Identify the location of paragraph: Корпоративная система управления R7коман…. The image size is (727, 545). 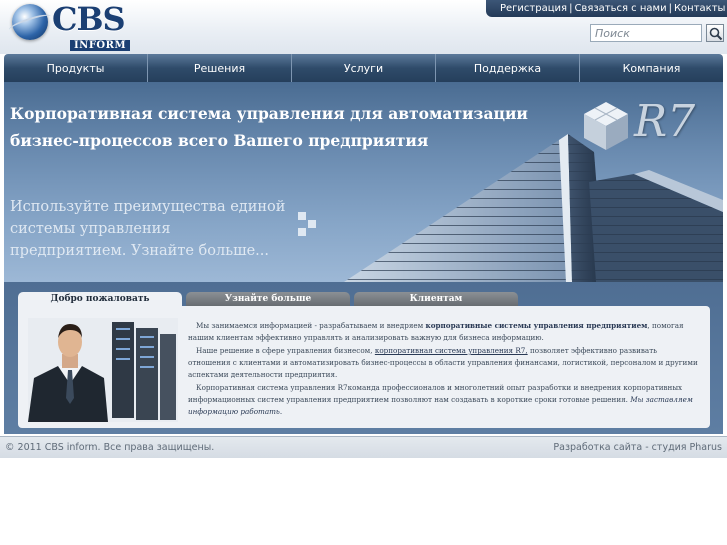
(443, 400).